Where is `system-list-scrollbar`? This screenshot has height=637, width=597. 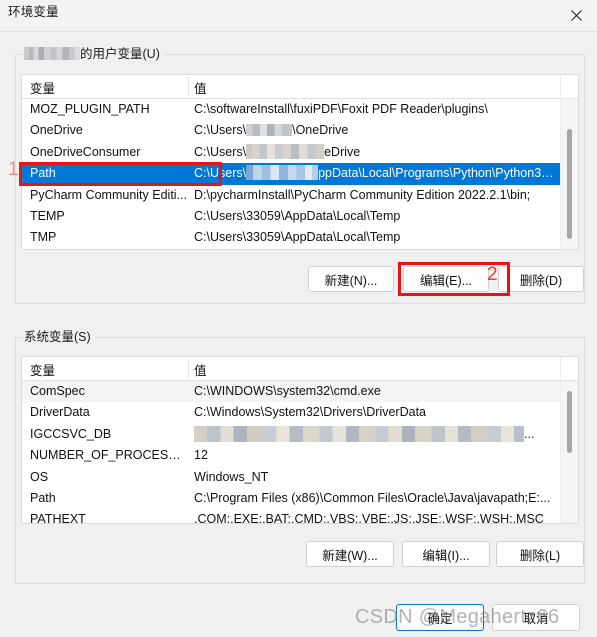 system-list-scrollbar is located at coordinates (569, 452).